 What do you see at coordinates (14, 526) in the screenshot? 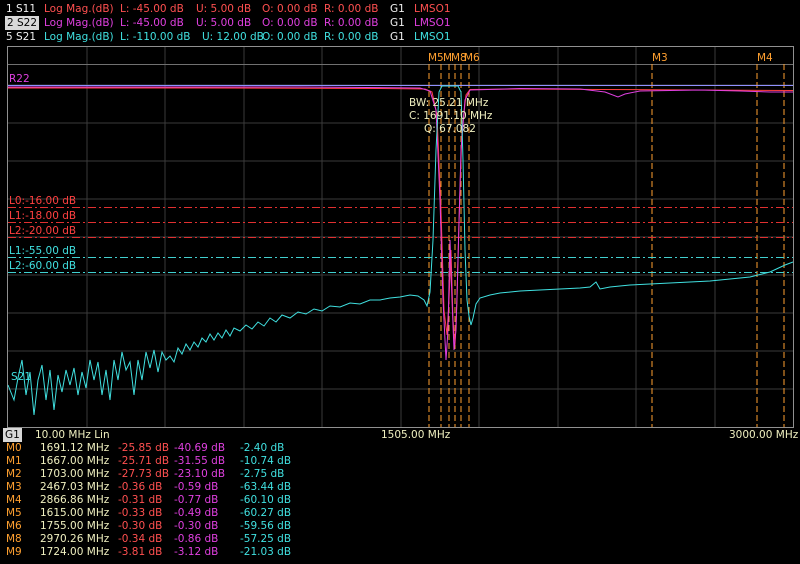
I see `marker-name: M6` at bounding box center [14, 526].